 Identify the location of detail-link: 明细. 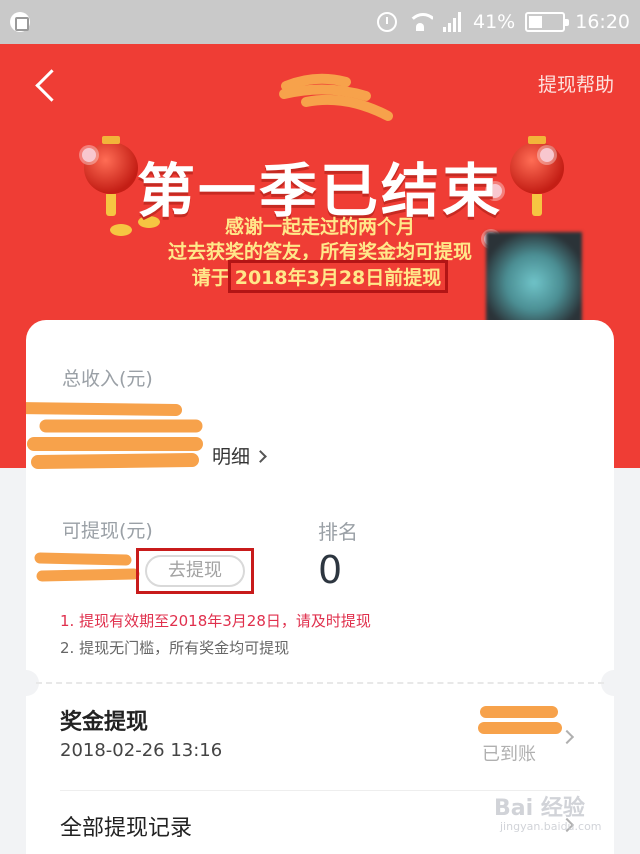
(239, 455).